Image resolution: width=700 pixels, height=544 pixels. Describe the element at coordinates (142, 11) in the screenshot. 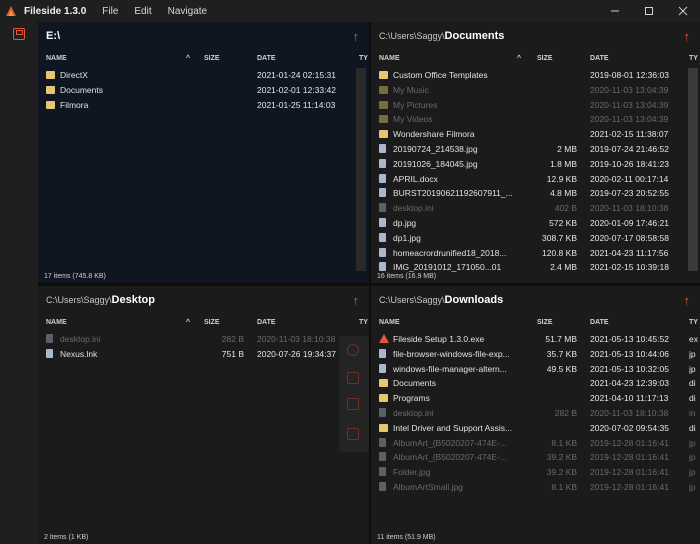

I see `menu-edit: Edit` at that location.